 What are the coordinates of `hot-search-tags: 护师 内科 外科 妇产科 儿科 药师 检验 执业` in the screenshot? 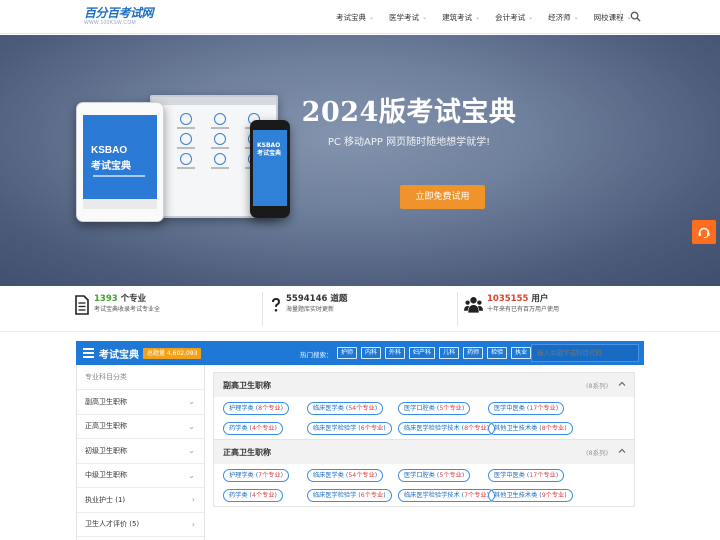 It's located at (436, 353).